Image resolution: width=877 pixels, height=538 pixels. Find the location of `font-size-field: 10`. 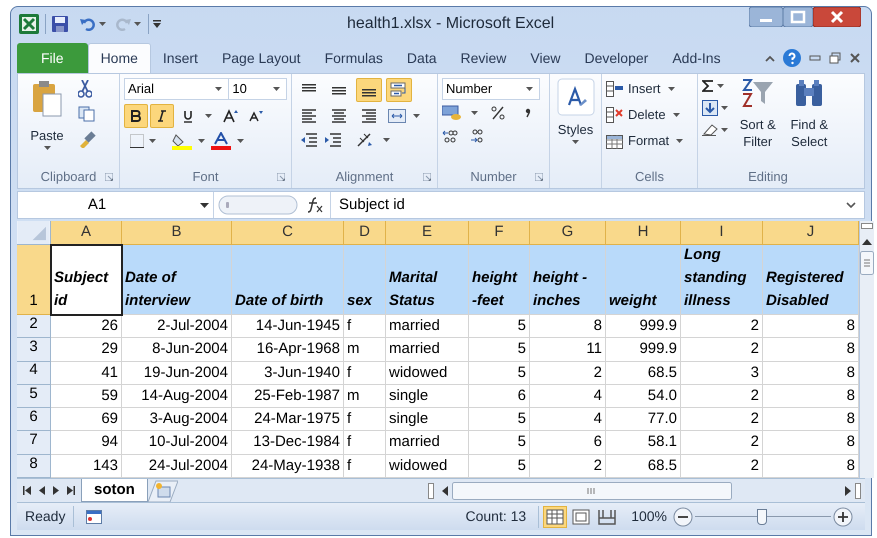

font-size-field: 10 is located at coordinates (258, 89).